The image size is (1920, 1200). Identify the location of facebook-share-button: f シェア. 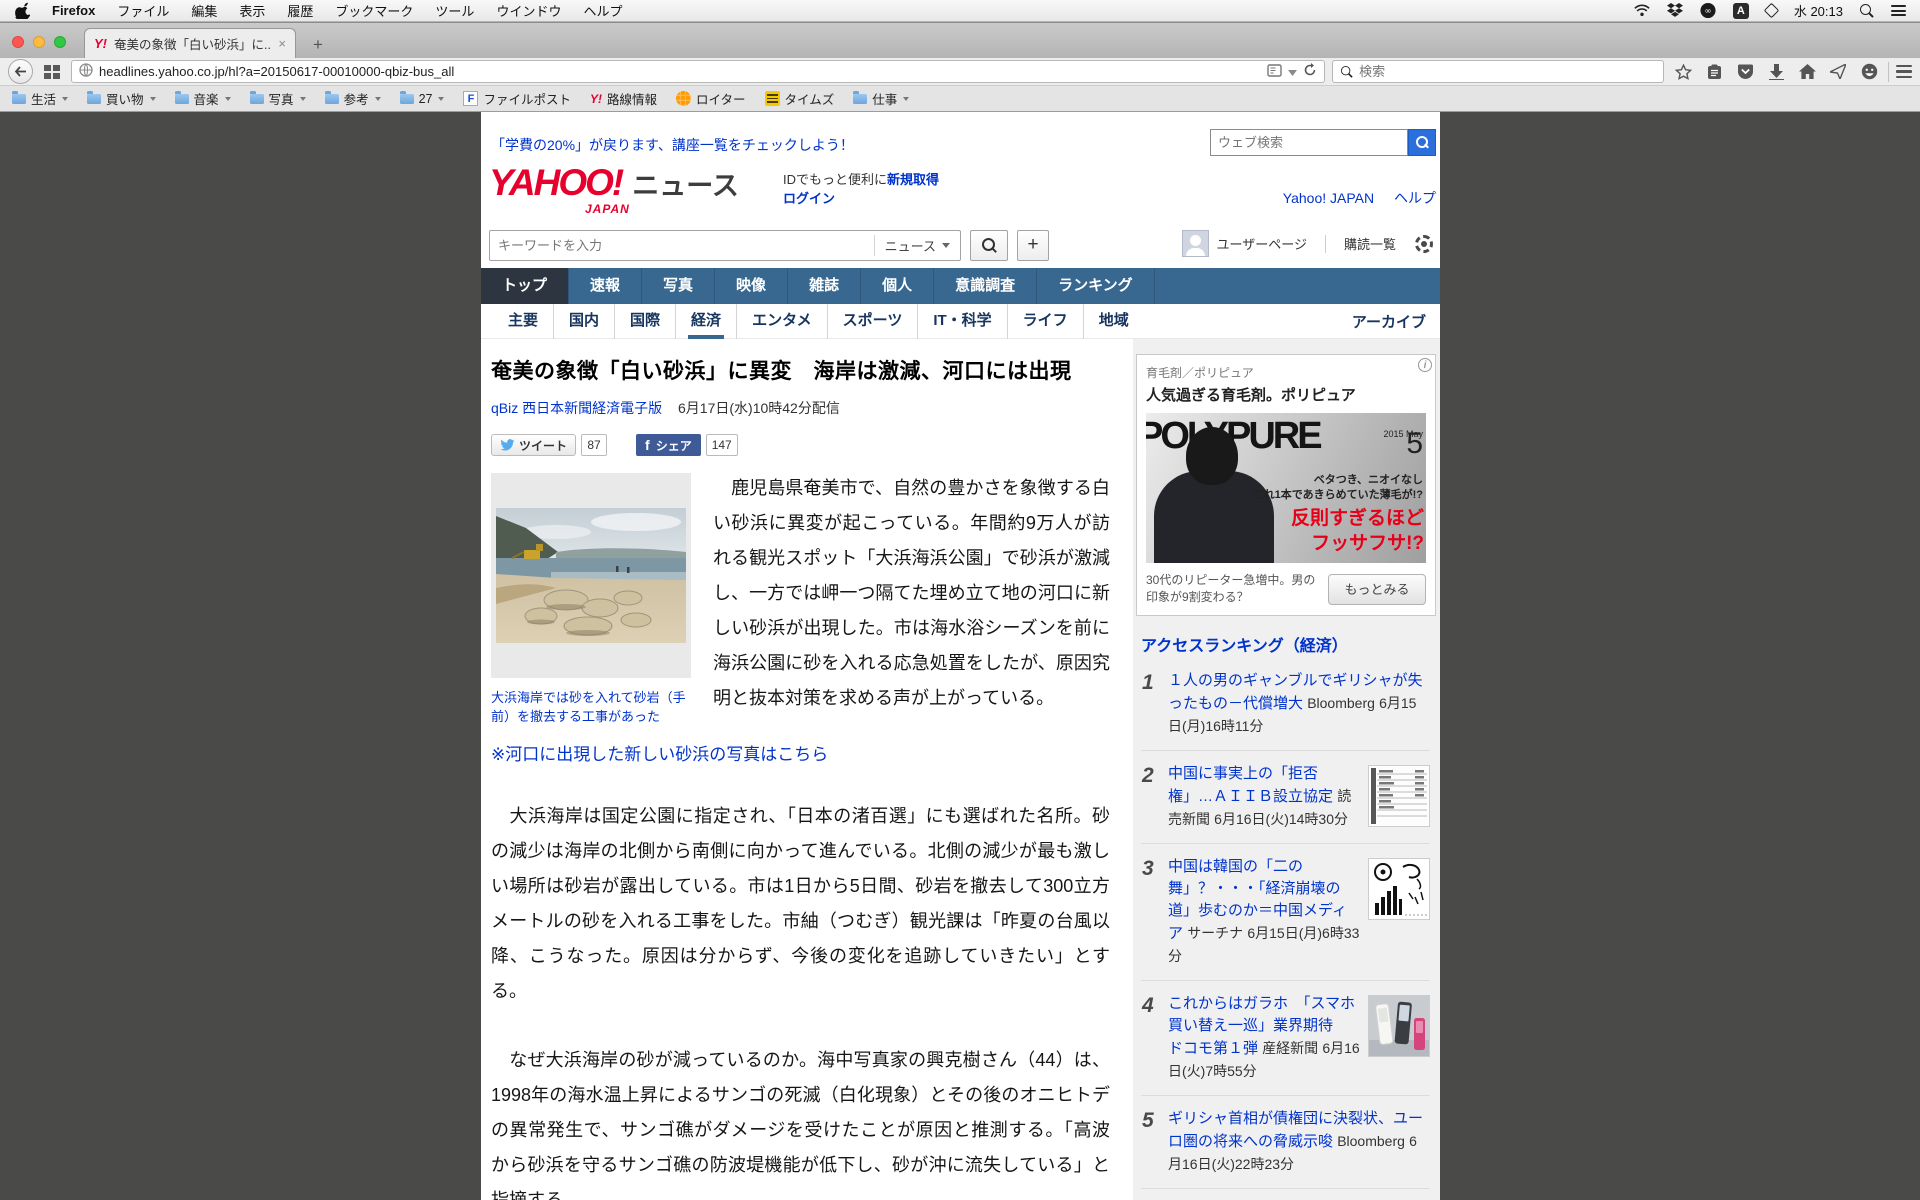
(668, 445).